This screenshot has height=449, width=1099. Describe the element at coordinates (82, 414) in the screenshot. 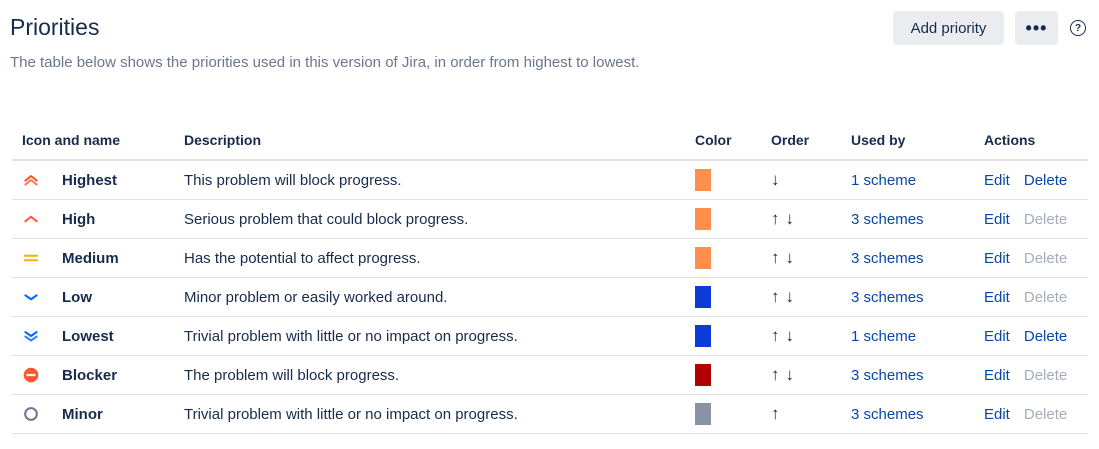

I see `priority-name: Minor` at that location.